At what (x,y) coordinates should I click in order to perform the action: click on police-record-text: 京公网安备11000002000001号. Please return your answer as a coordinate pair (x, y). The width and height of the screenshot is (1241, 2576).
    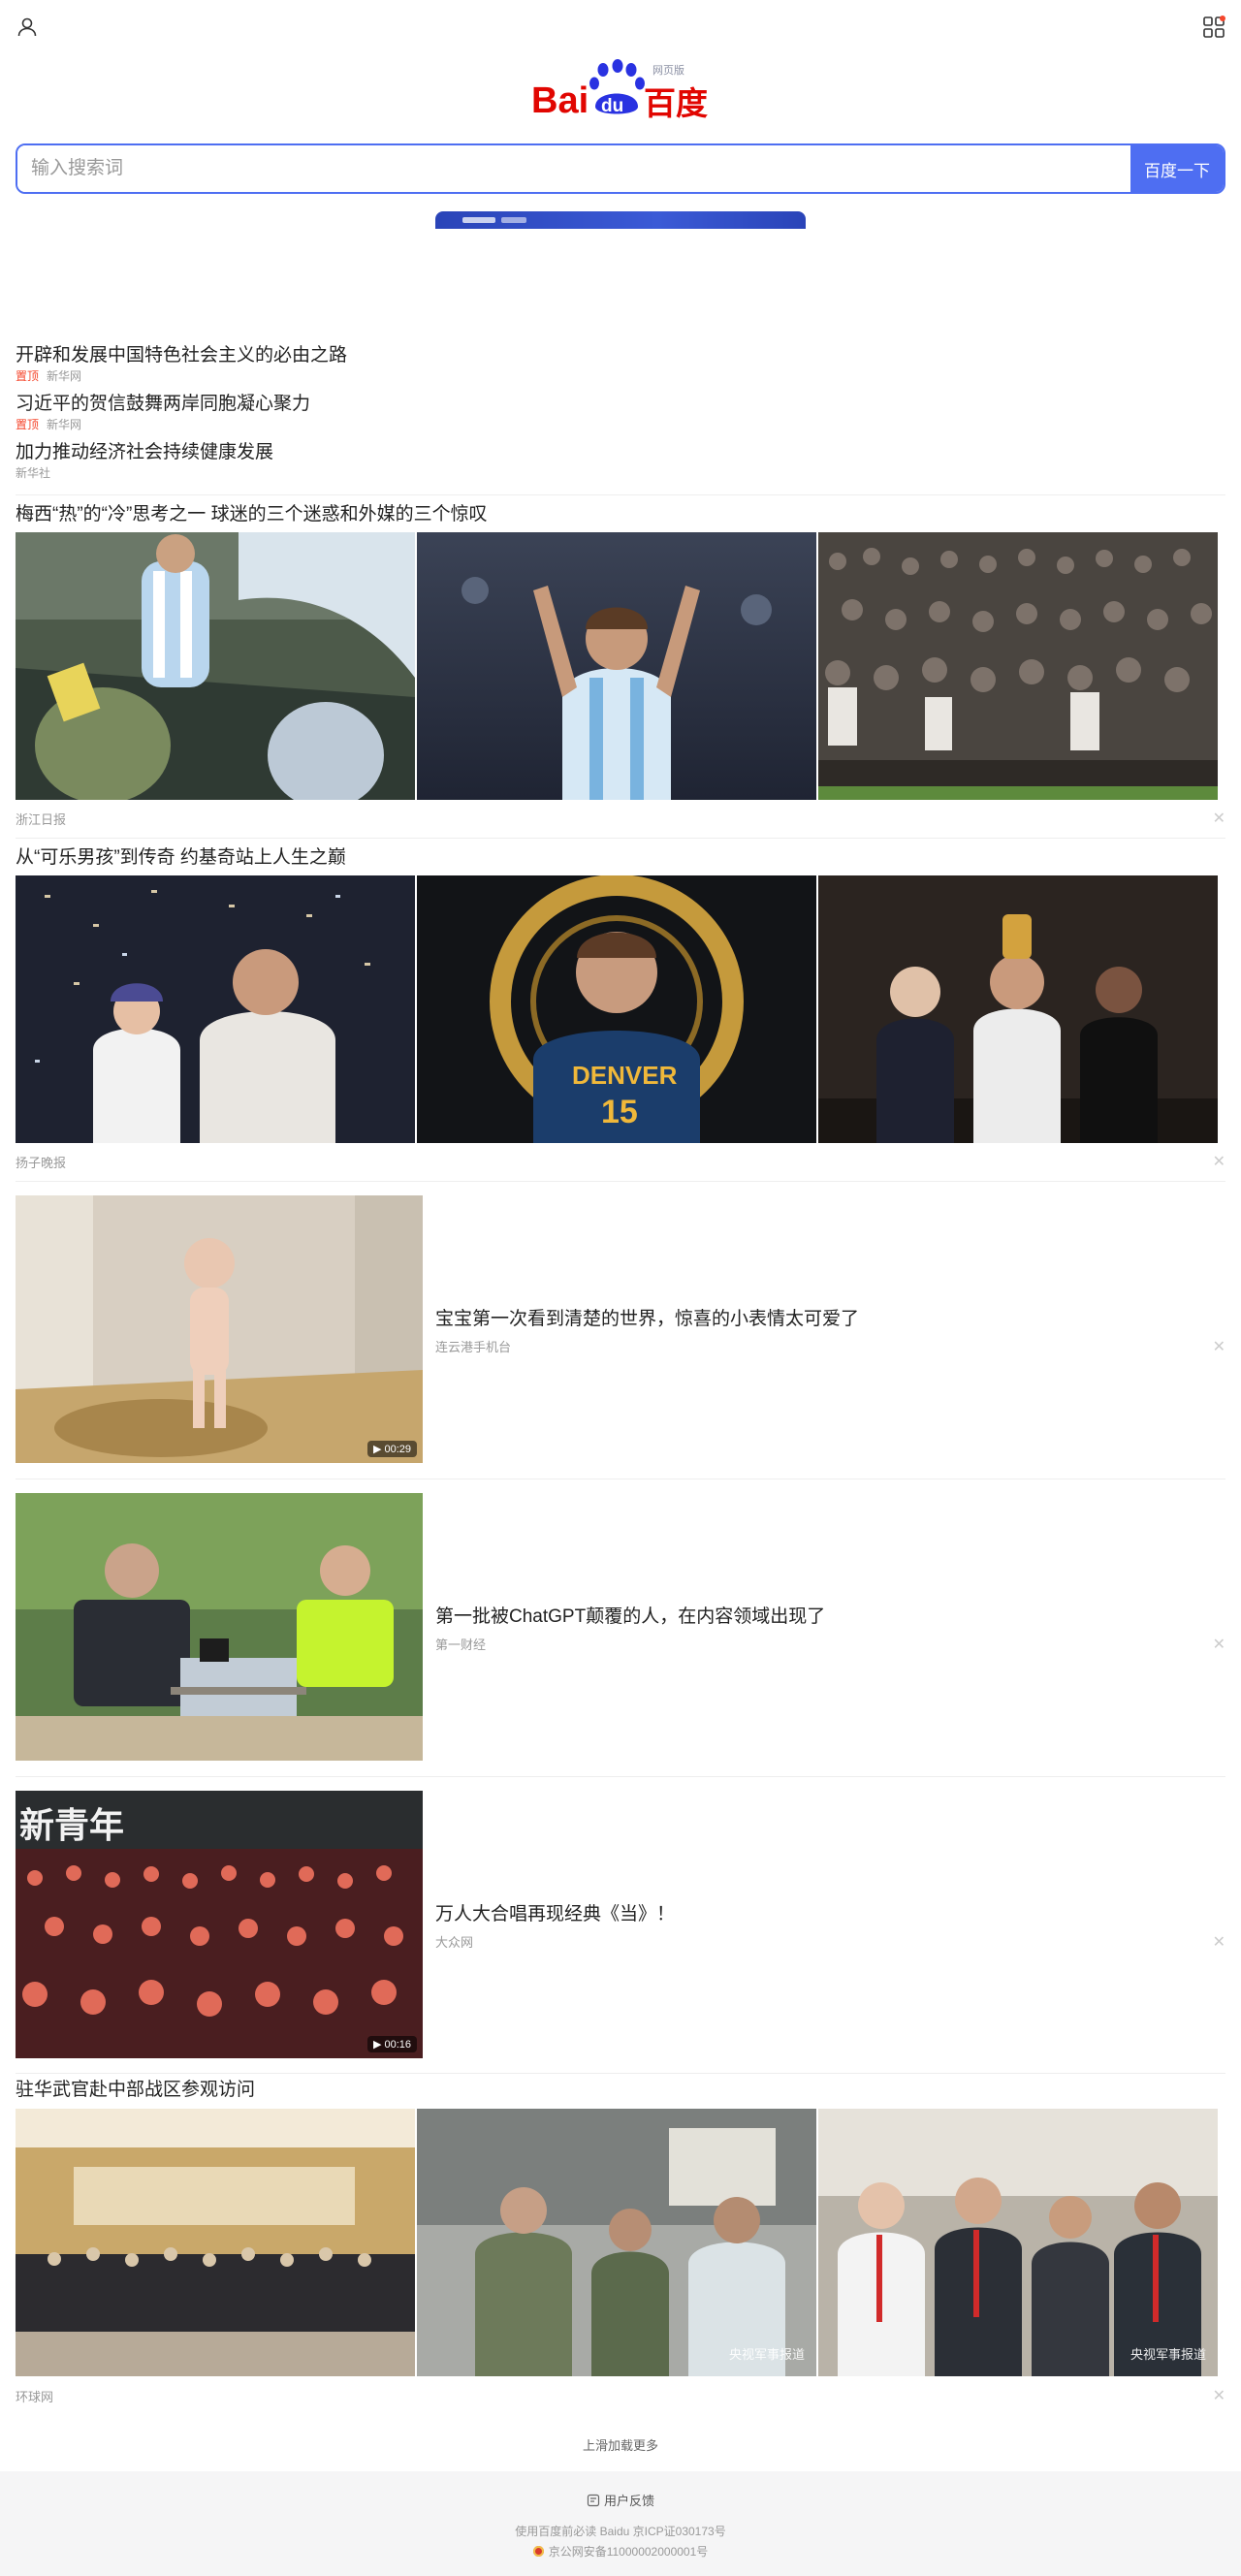
    Looking at the image, I should click on (629, 2552).